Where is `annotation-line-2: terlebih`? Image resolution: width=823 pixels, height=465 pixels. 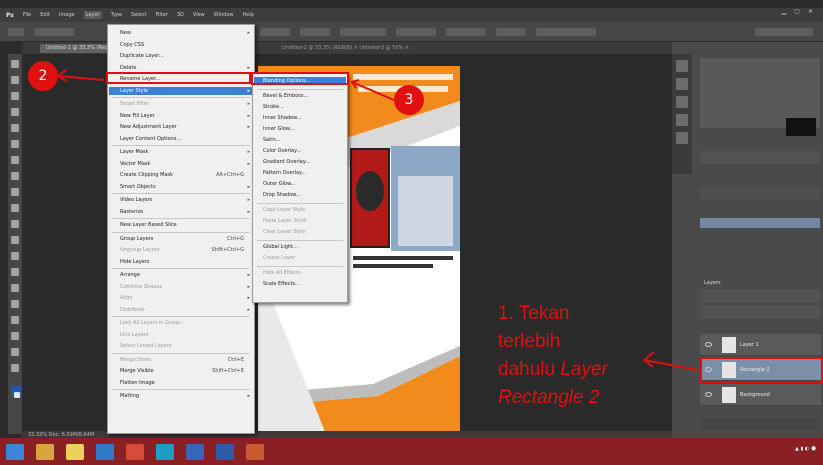 annotation-line-2: terlebih is located at coordinates (529, 341).